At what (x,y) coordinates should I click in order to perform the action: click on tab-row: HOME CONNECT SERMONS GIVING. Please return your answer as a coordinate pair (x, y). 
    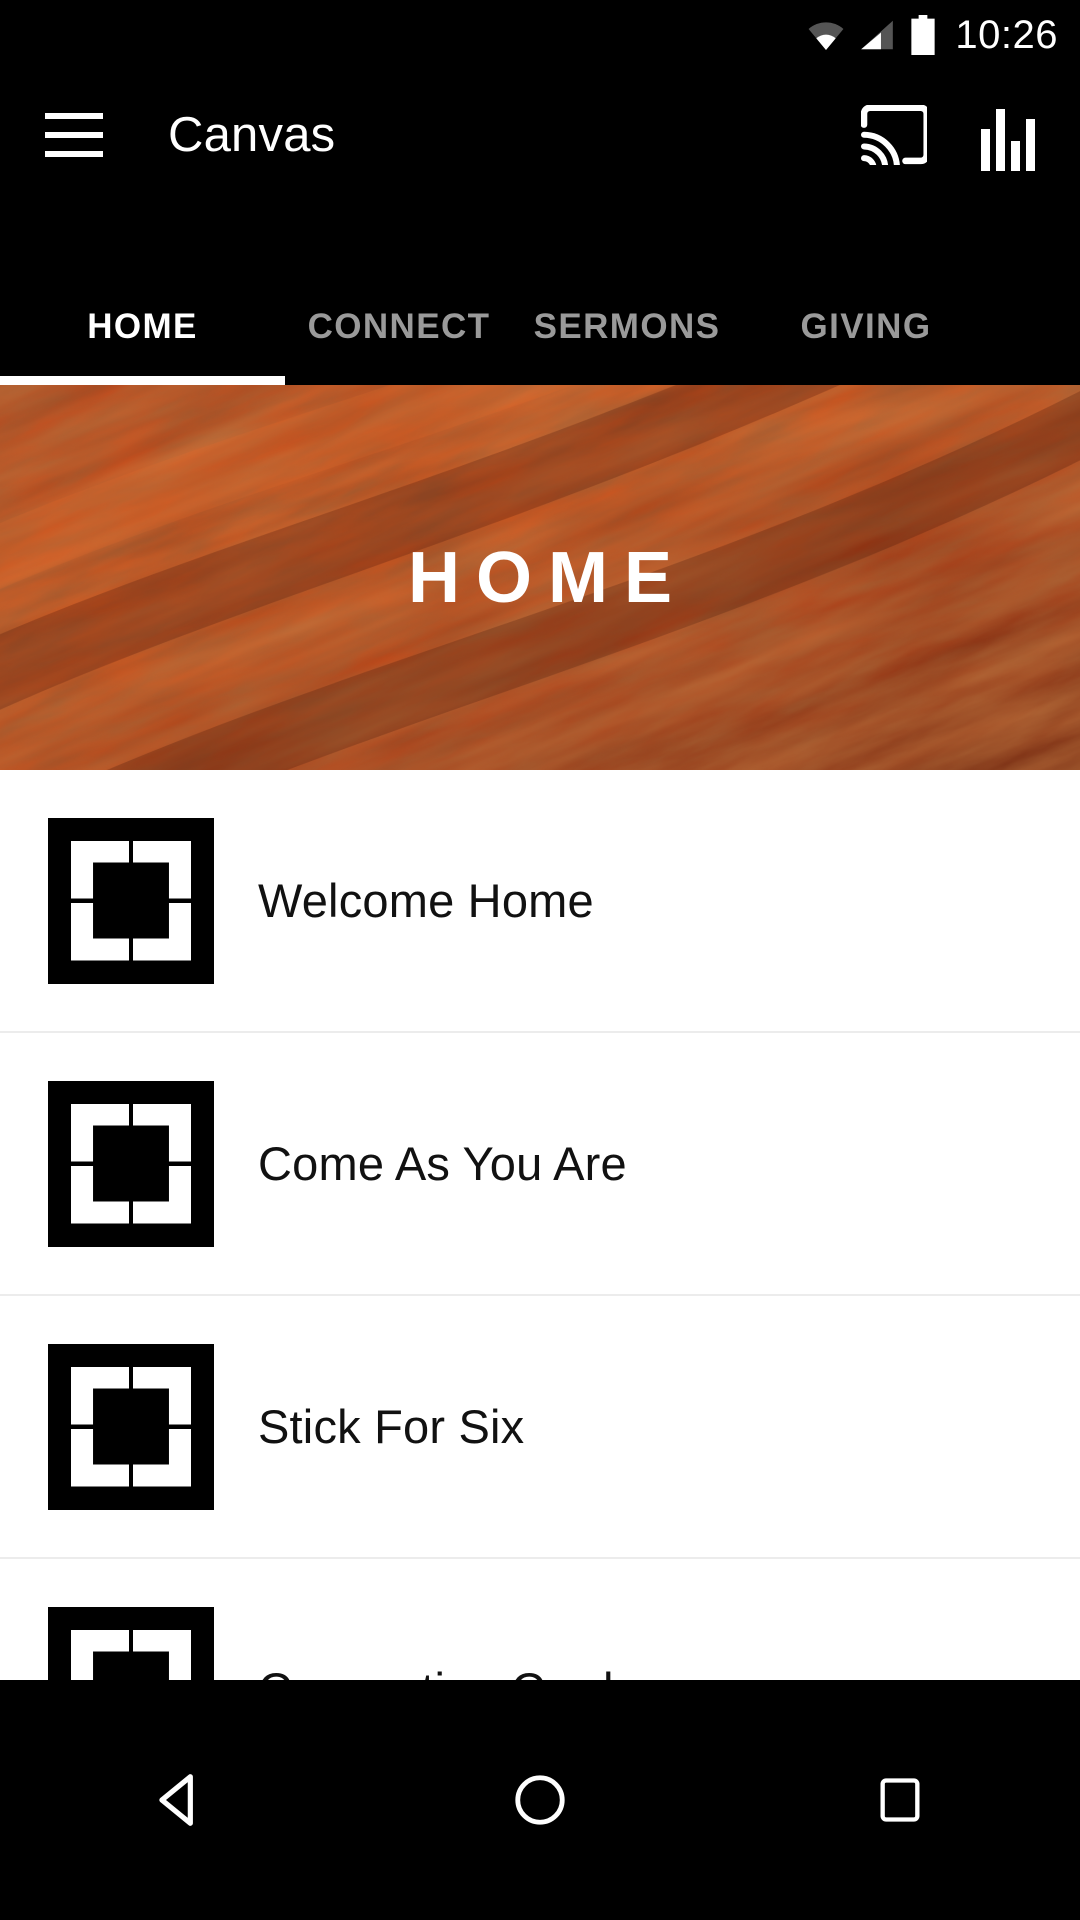
    Looking at the image, I should click on (540, 327).